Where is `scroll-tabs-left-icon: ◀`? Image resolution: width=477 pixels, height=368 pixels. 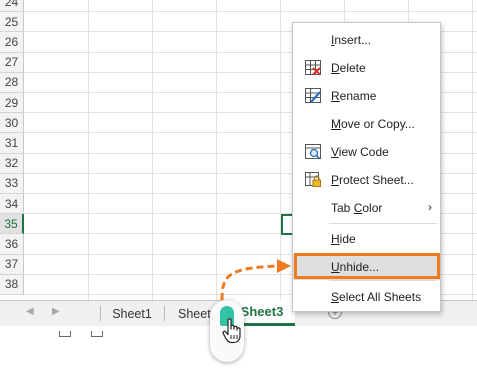 scroll-tabs-left-icon: ◀ is located at coordinates (30, 311).